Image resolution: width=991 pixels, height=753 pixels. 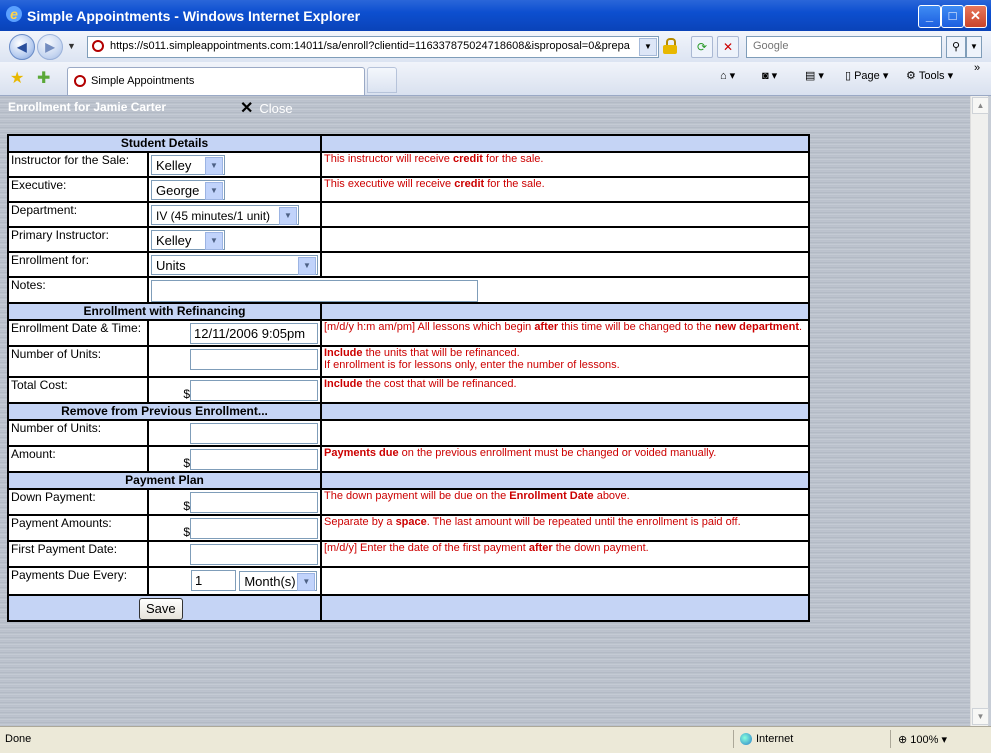 What do you see at coordinates (78, 333) in the screenshot?
I see `field-label: Enrollment Date & Time:` at bounding box center [78, 333].